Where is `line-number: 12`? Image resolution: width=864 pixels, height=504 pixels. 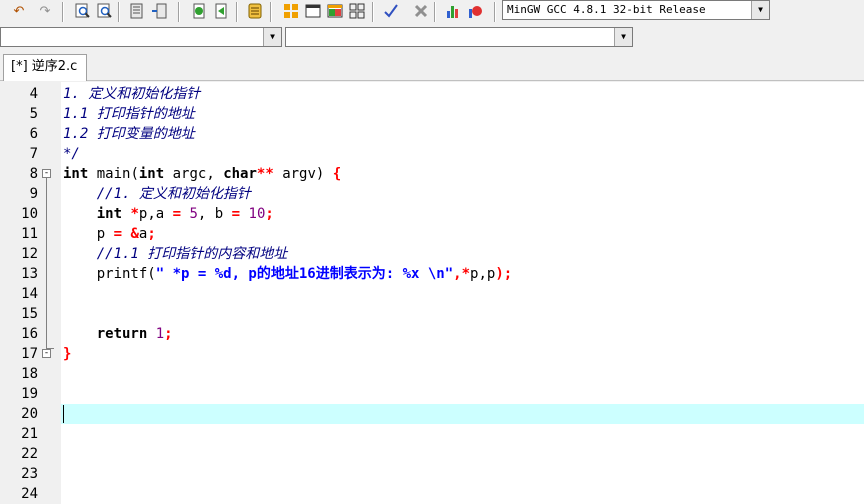
line-number: 12 is located at coordinates (29, 254).